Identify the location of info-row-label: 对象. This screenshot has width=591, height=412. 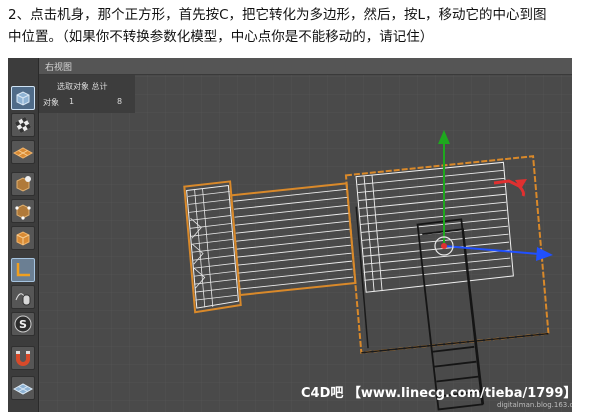
(51, 102).